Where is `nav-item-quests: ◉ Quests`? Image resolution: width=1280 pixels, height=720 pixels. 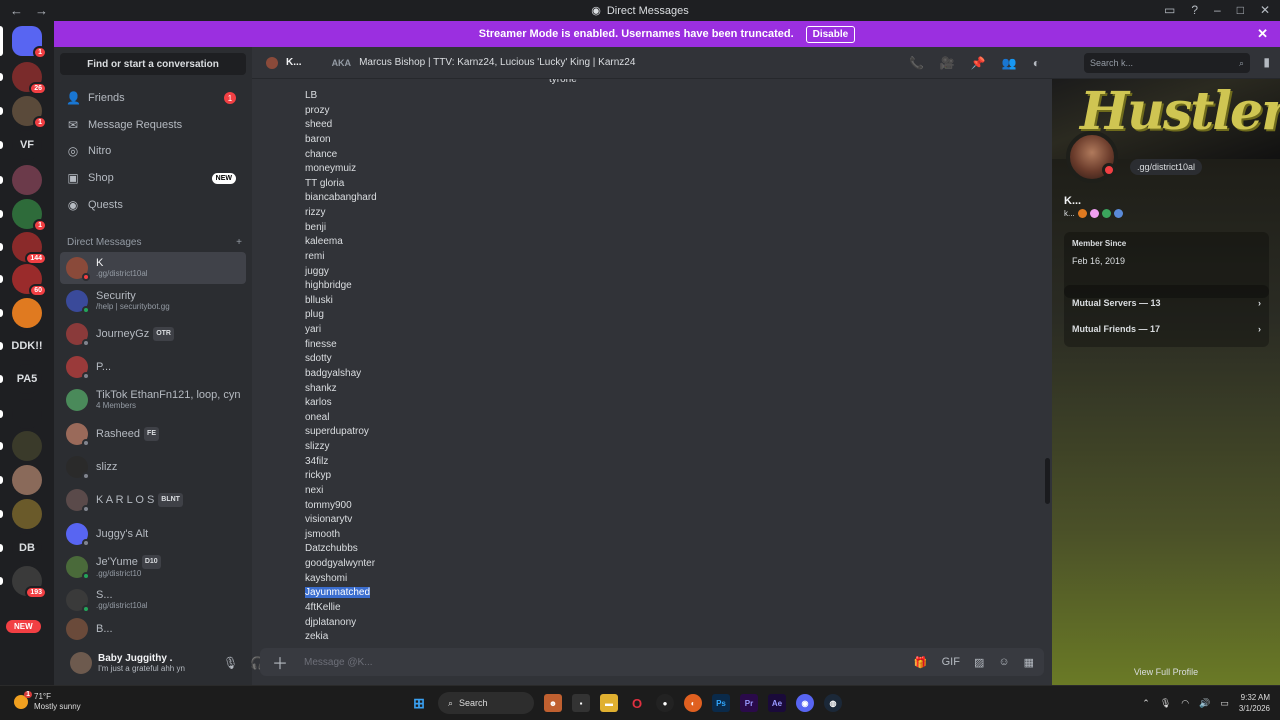
nav-item-quests: ◉ Quests is located at coordinates (153, 205).